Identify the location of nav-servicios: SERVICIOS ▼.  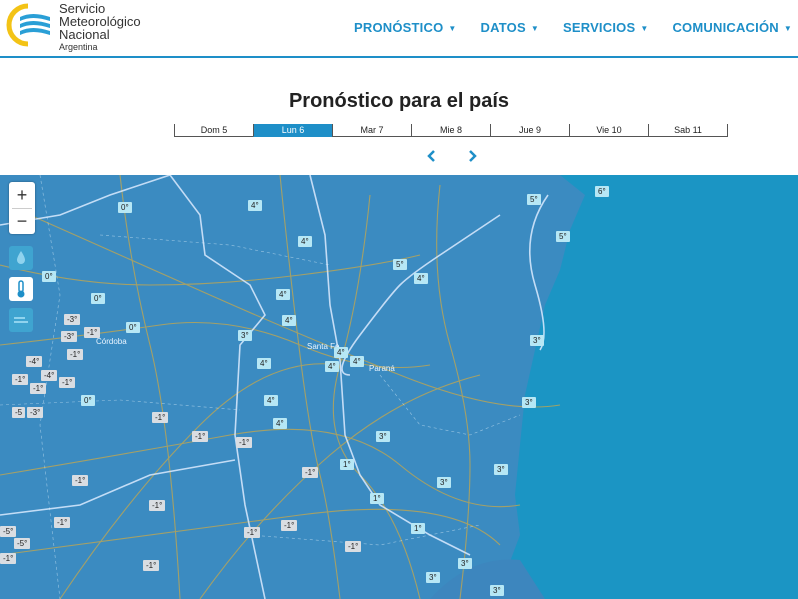
(606, 27).